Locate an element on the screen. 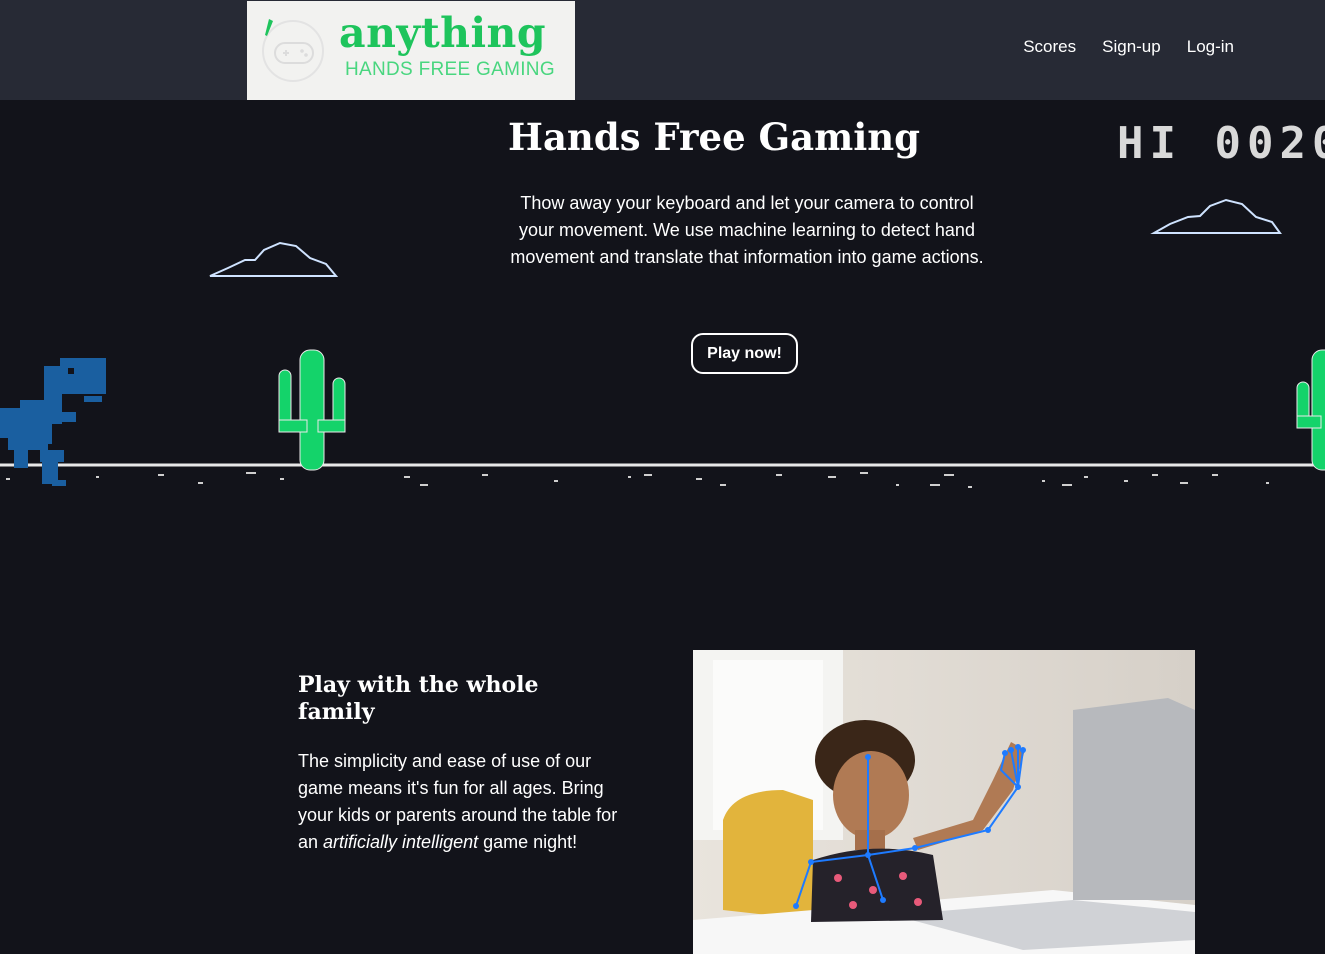 The width and height of the screenshot is (1325, 954). child-pose-photo is located at coordinates (944, 802).